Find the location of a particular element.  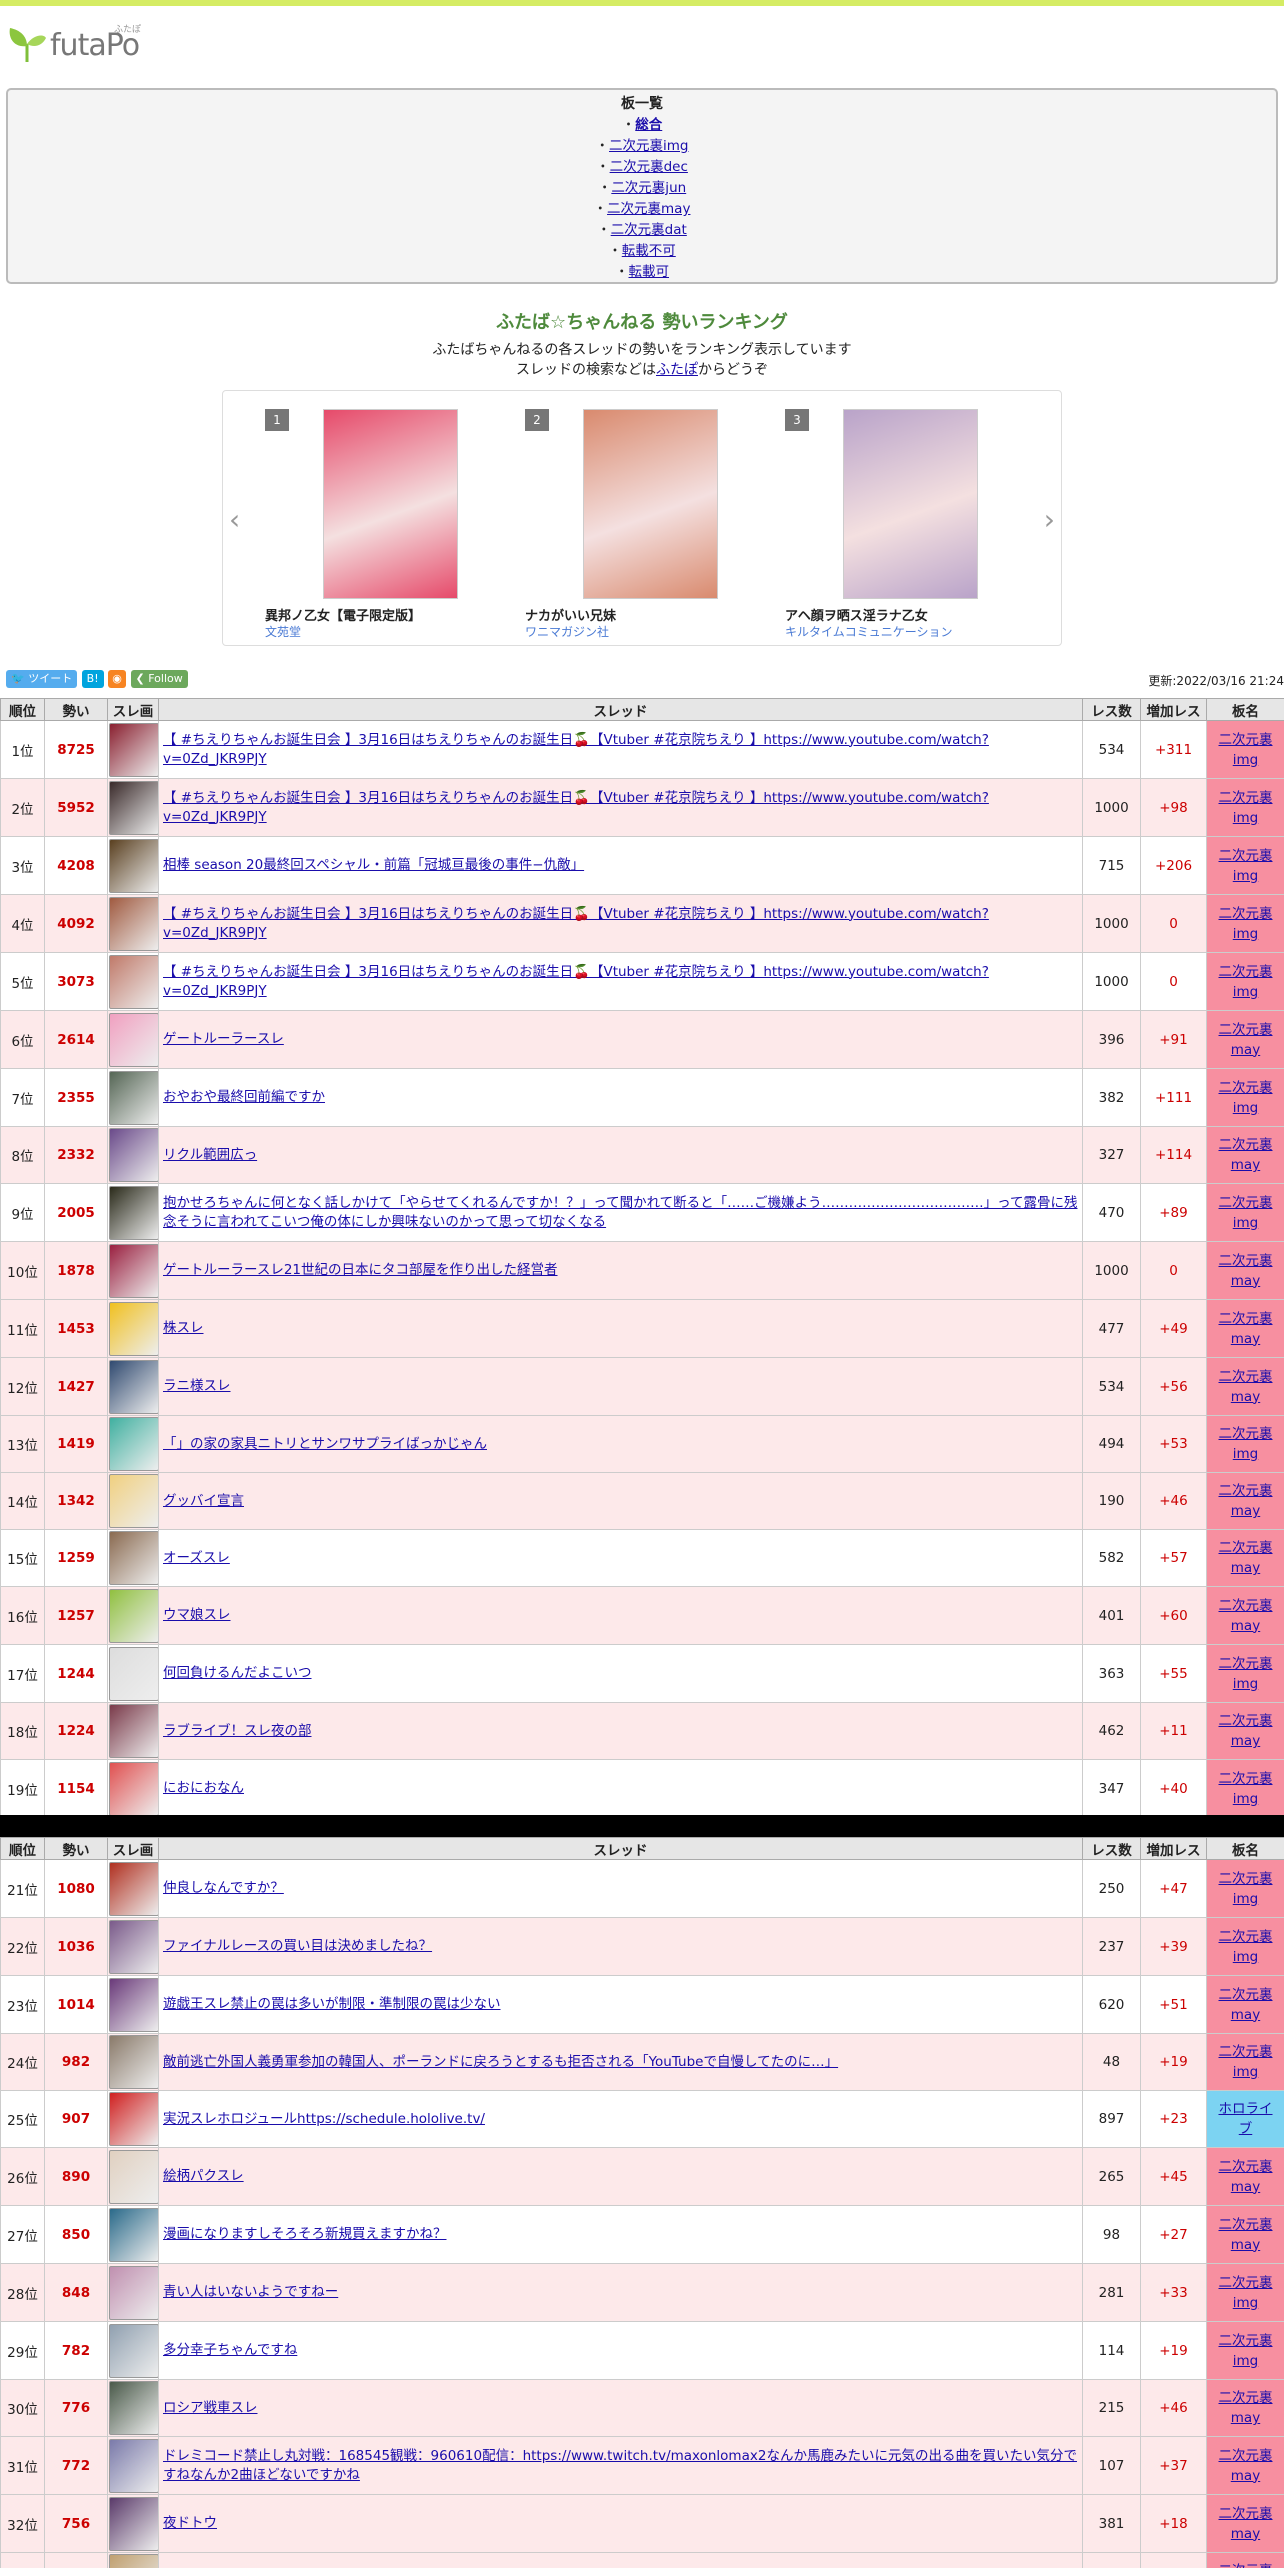

thread-link: ゲートルーラースレ21世紀の日本にタコ部屋を作り出した経営者 is located at coordinates (360, 1270).